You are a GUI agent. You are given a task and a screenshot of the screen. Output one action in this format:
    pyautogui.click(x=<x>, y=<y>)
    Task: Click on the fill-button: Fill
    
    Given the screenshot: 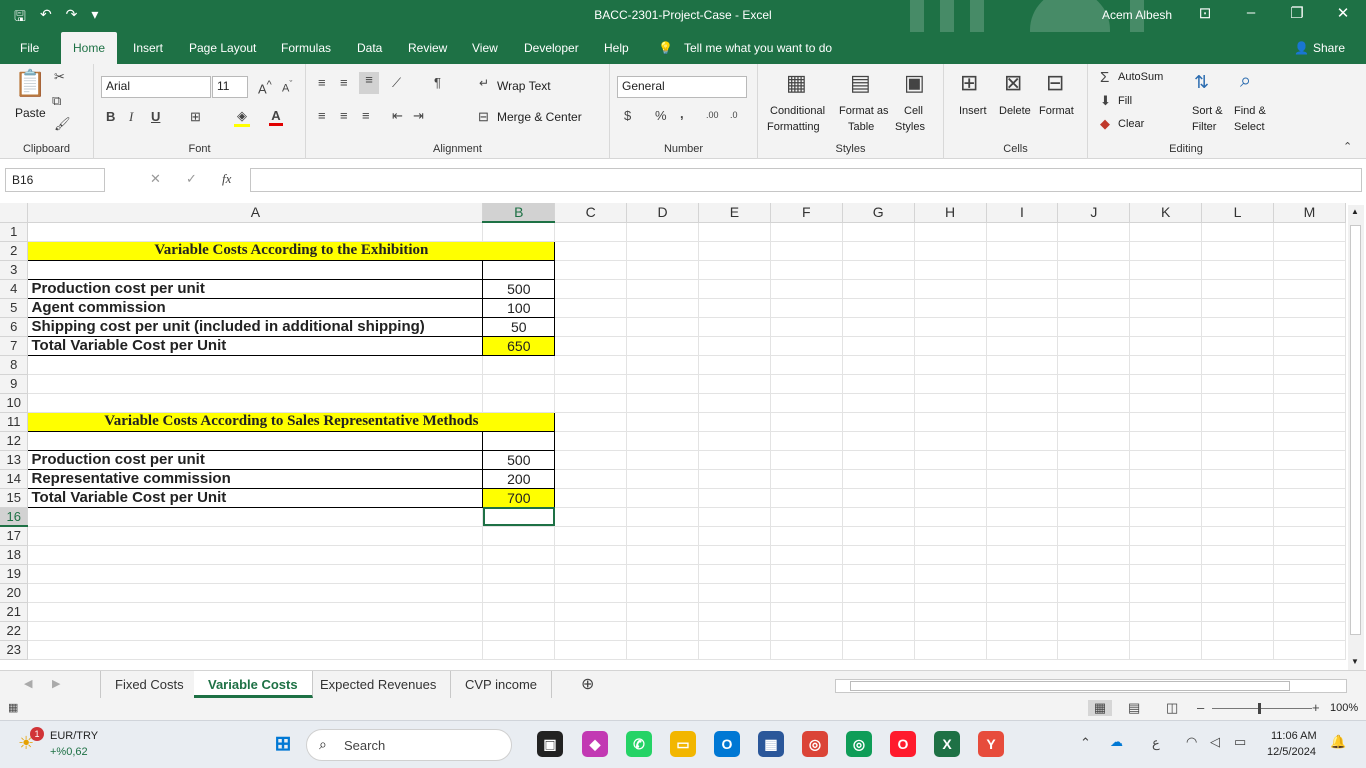 What is the action you would take?
    pyautogui.click(x=1125, y=101)
    